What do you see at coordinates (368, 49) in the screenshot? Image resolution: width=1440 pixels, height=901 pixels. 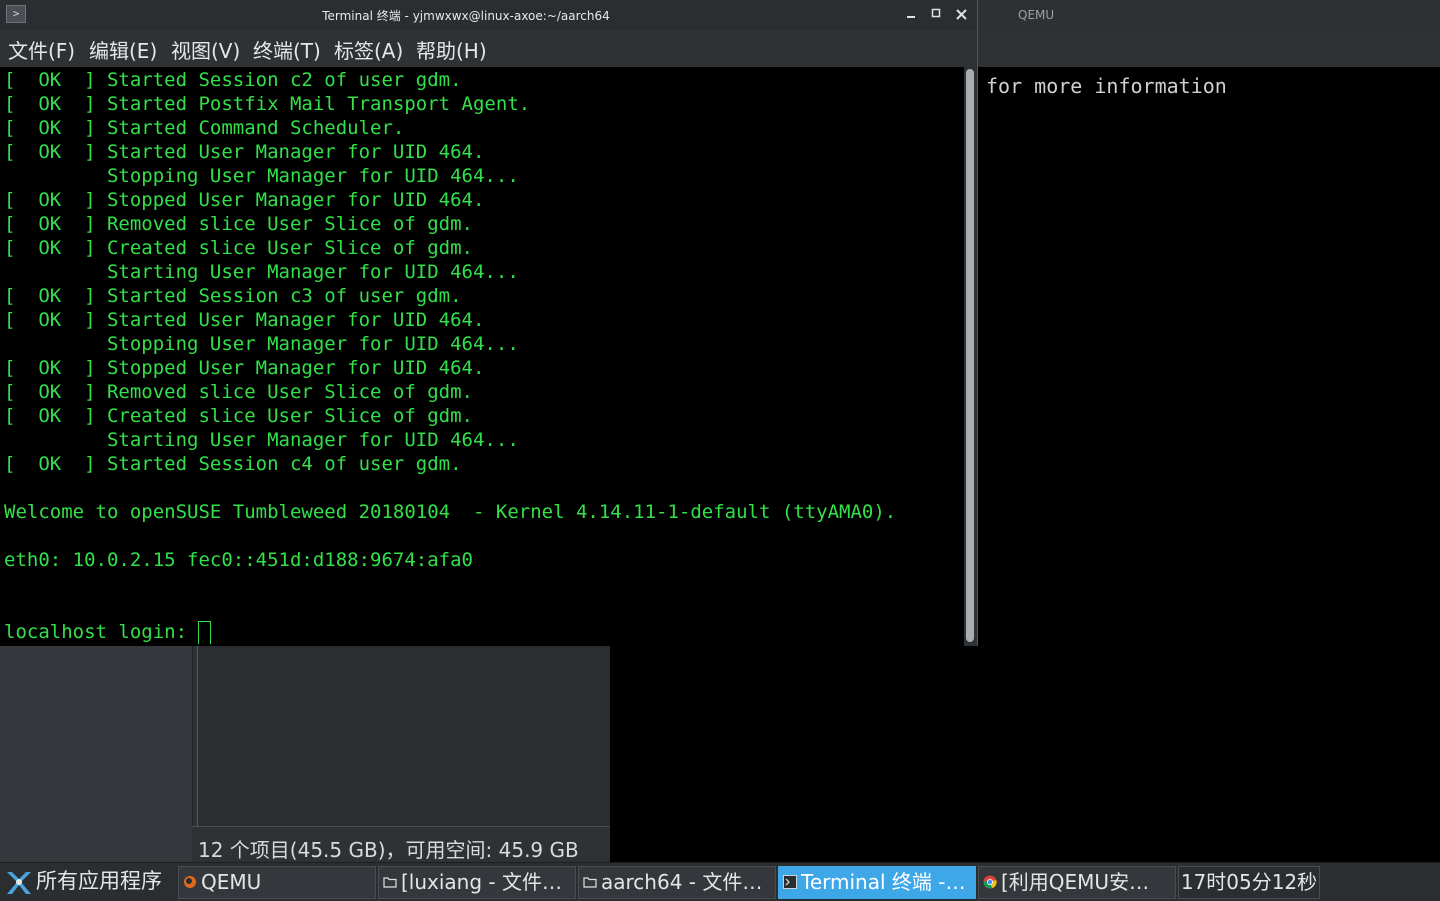 I see `menu-tabs: 标签(A)` at bounding box center [368, 49].